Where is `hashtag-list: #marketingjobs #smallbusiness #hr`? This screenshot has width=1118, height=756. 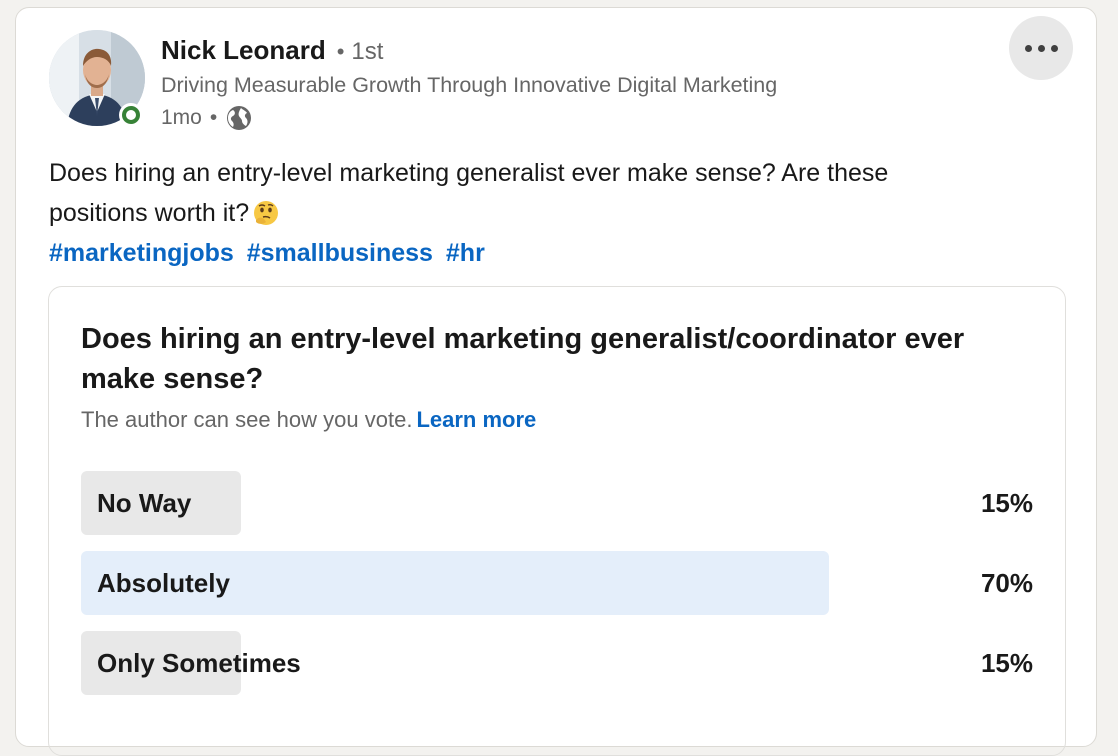 hashtag-list: #marketingjobs #smallbusiness #hr is located at coordinates (270, 253).